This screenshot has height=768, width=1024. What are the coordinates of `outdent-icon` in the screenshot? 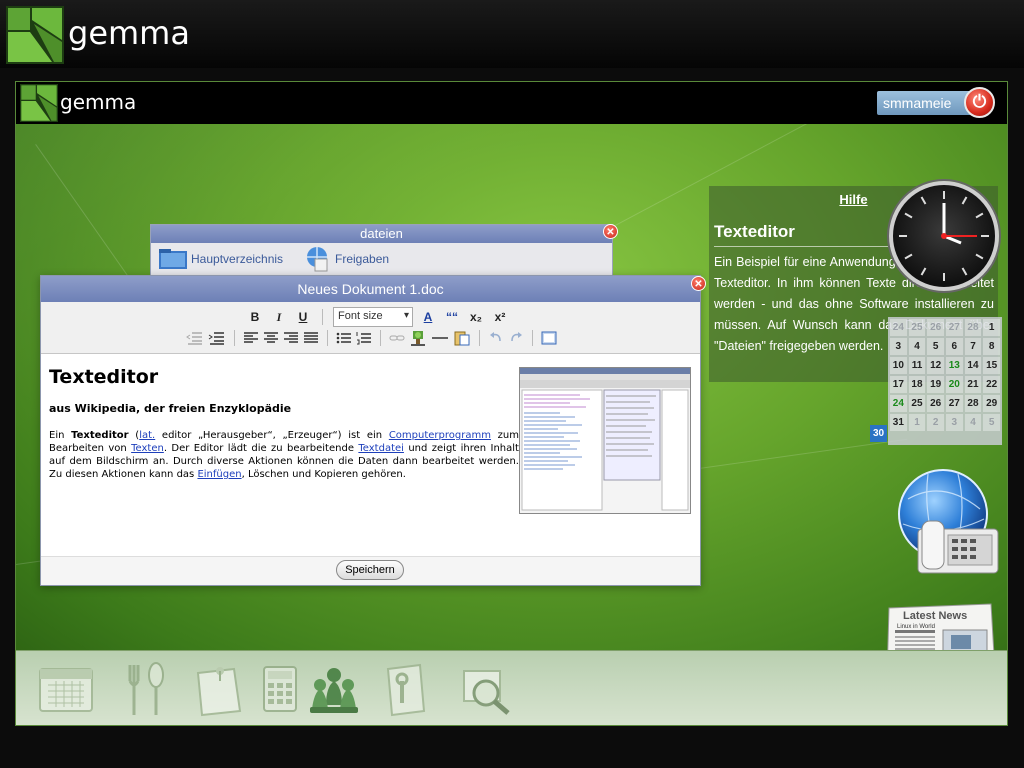 It's located at (195, 338).